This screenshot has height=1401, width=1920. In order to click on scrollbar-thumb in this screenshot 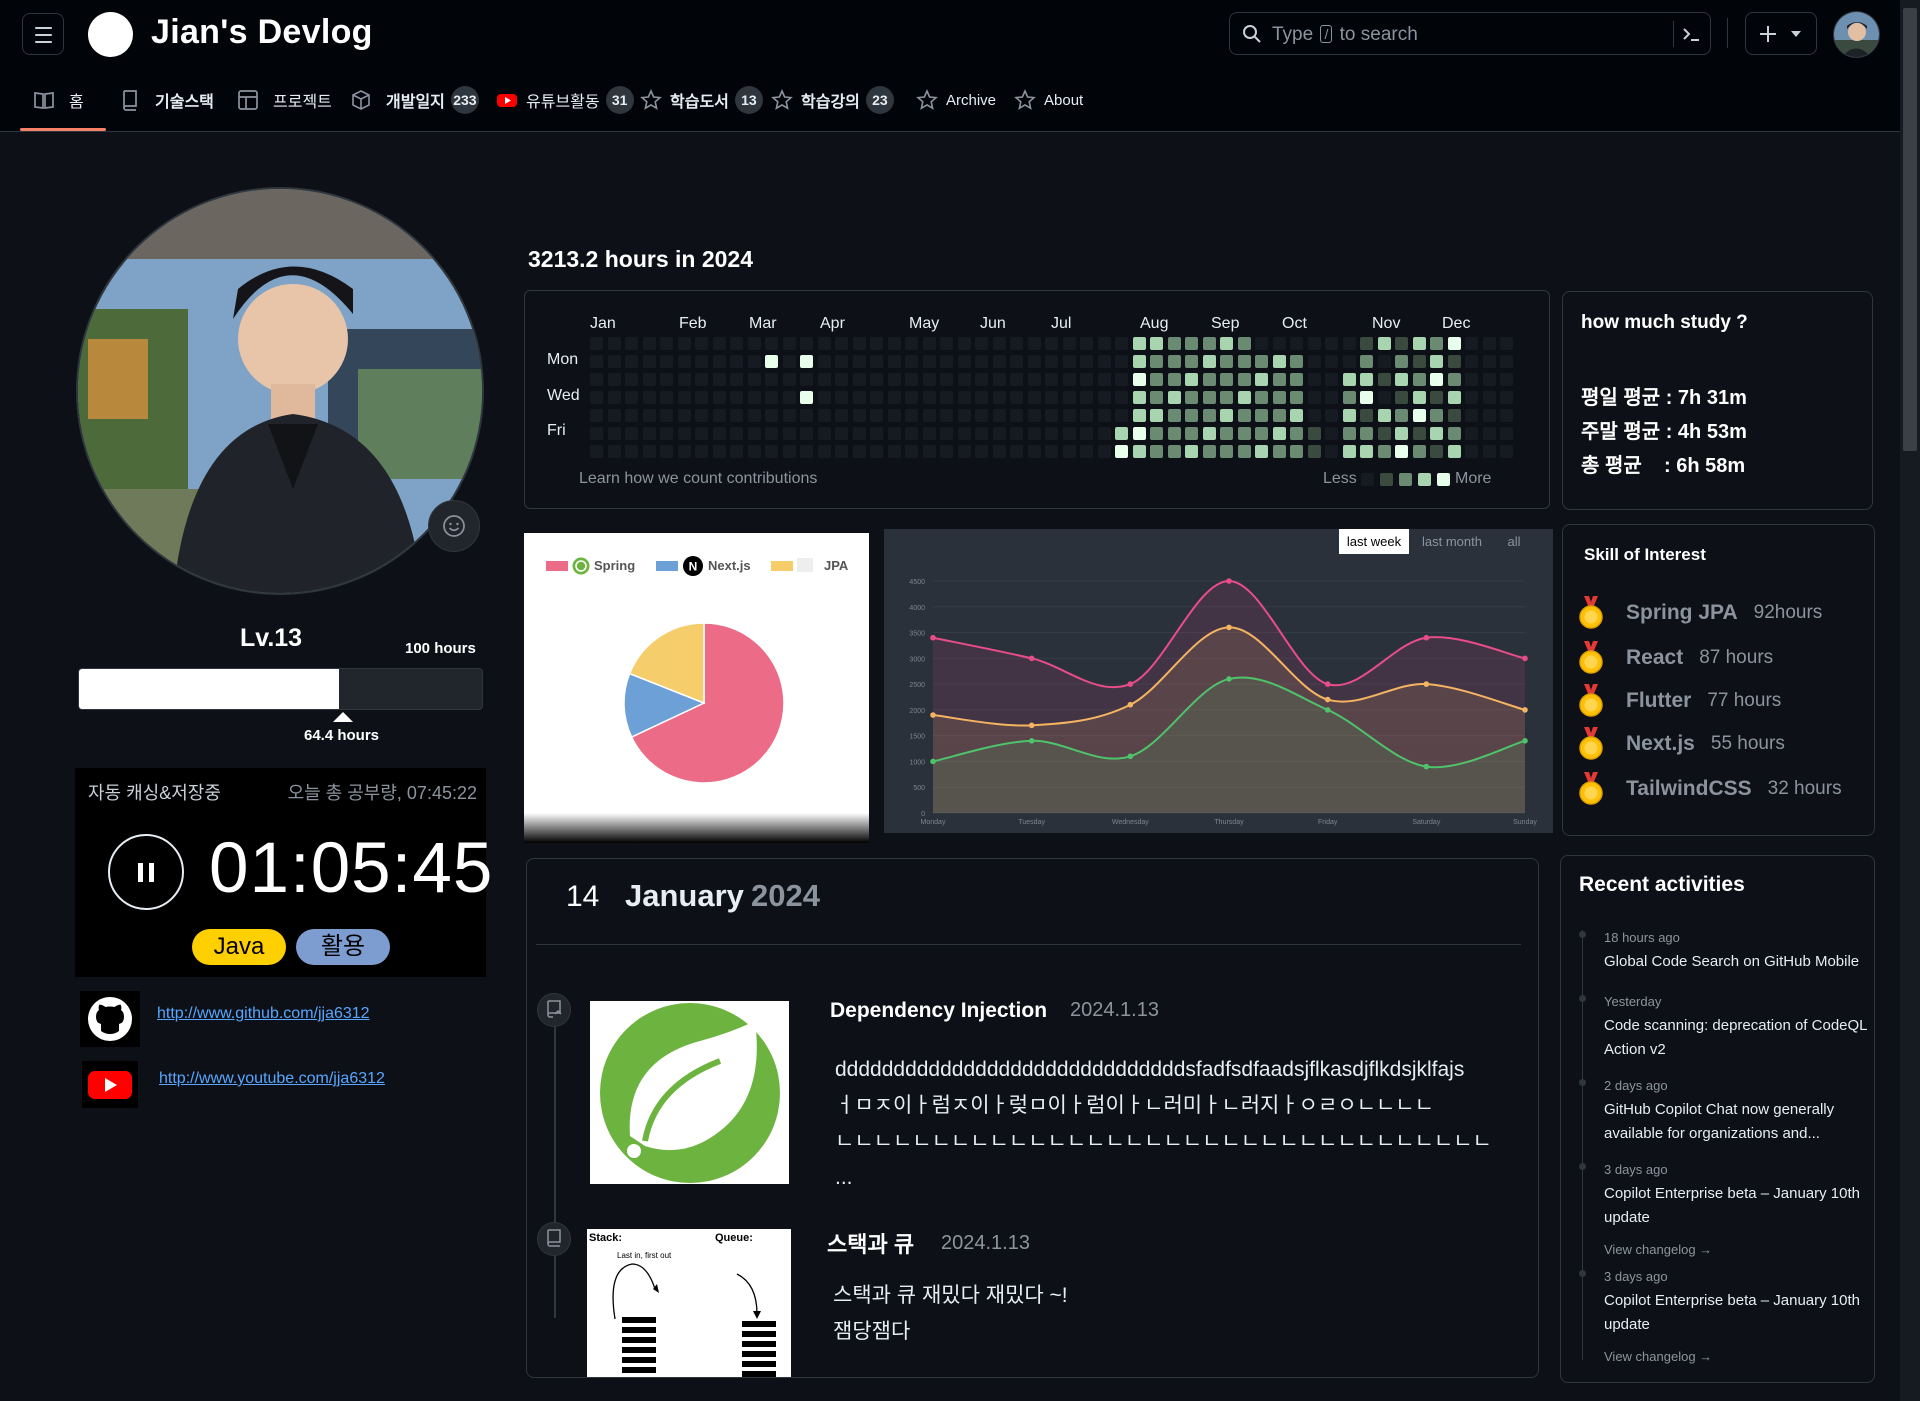, I will do `click(1910, 229)`.